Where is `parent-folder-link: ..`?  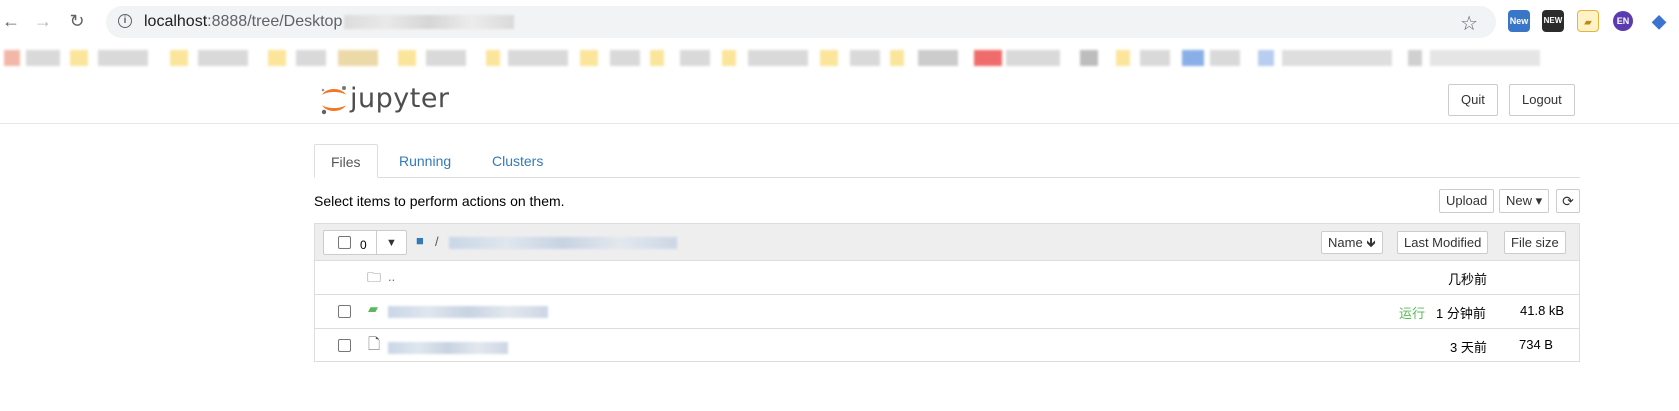
parent-folder-link: .. is located at coordinates (391, 276).